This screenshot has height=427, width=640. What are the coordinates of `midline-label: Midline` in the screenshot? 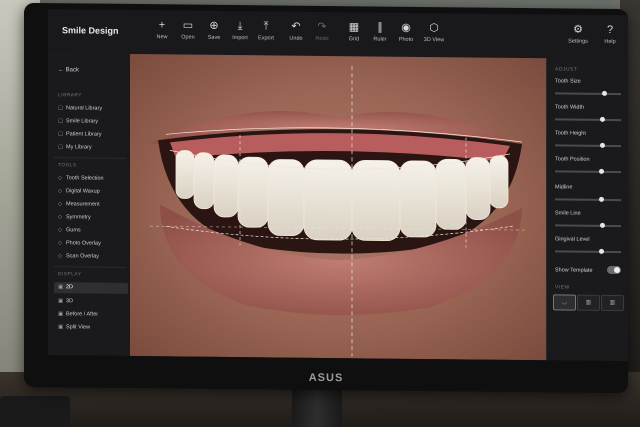 It's located at (564, 187).